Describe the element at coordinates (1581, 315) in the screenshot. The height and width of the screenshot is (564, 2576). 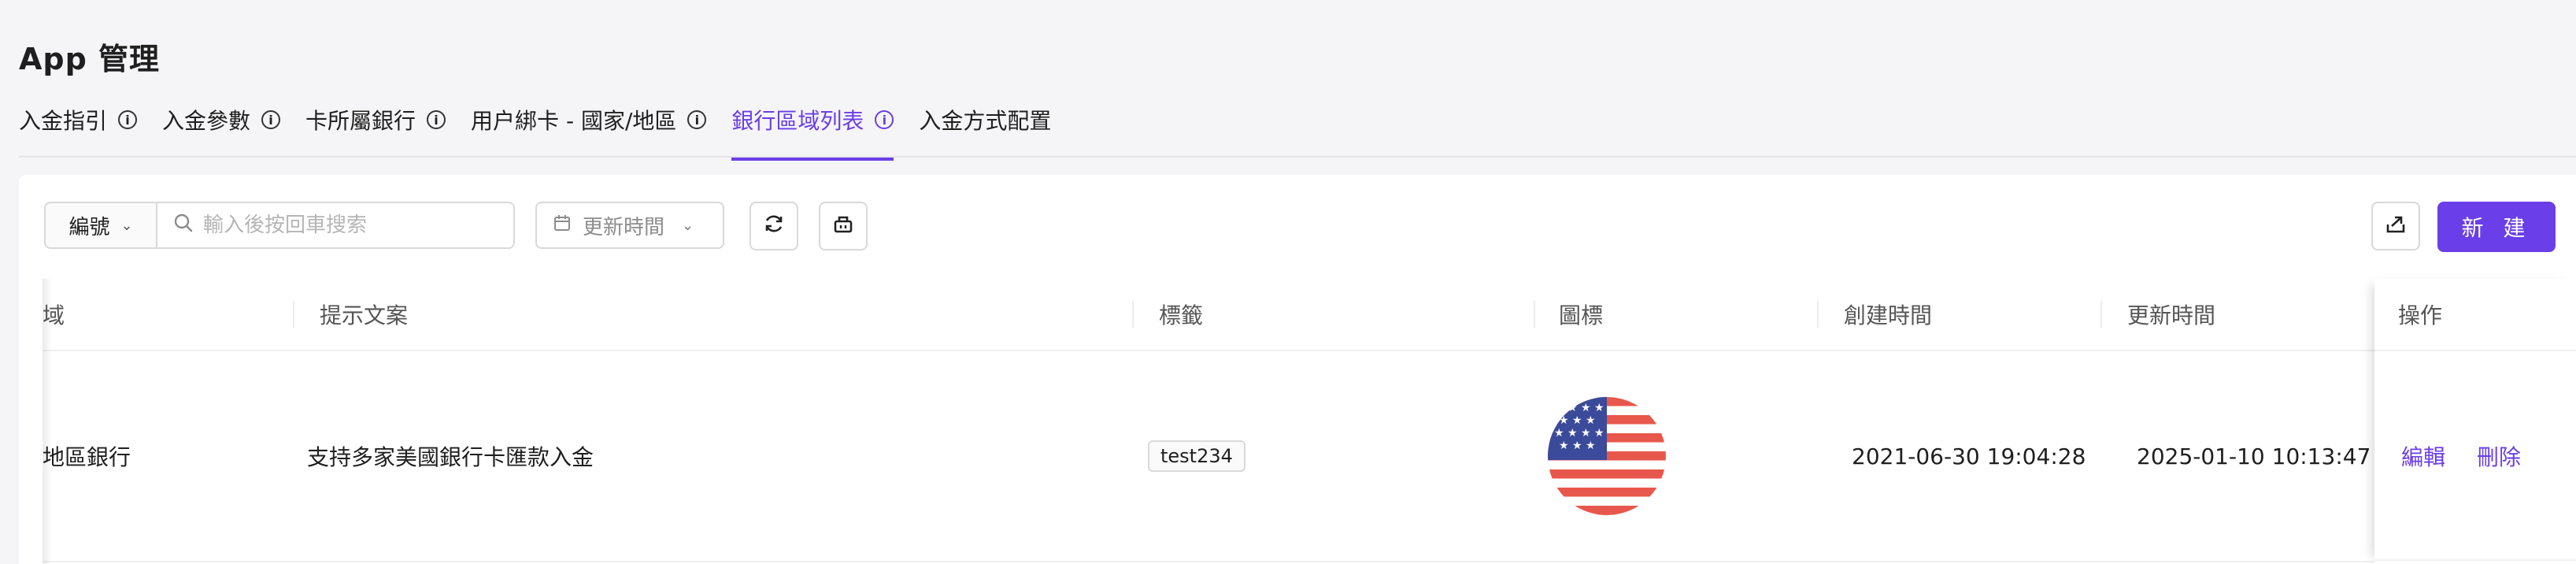
I see `column-header-icon: 圖標` at that location.